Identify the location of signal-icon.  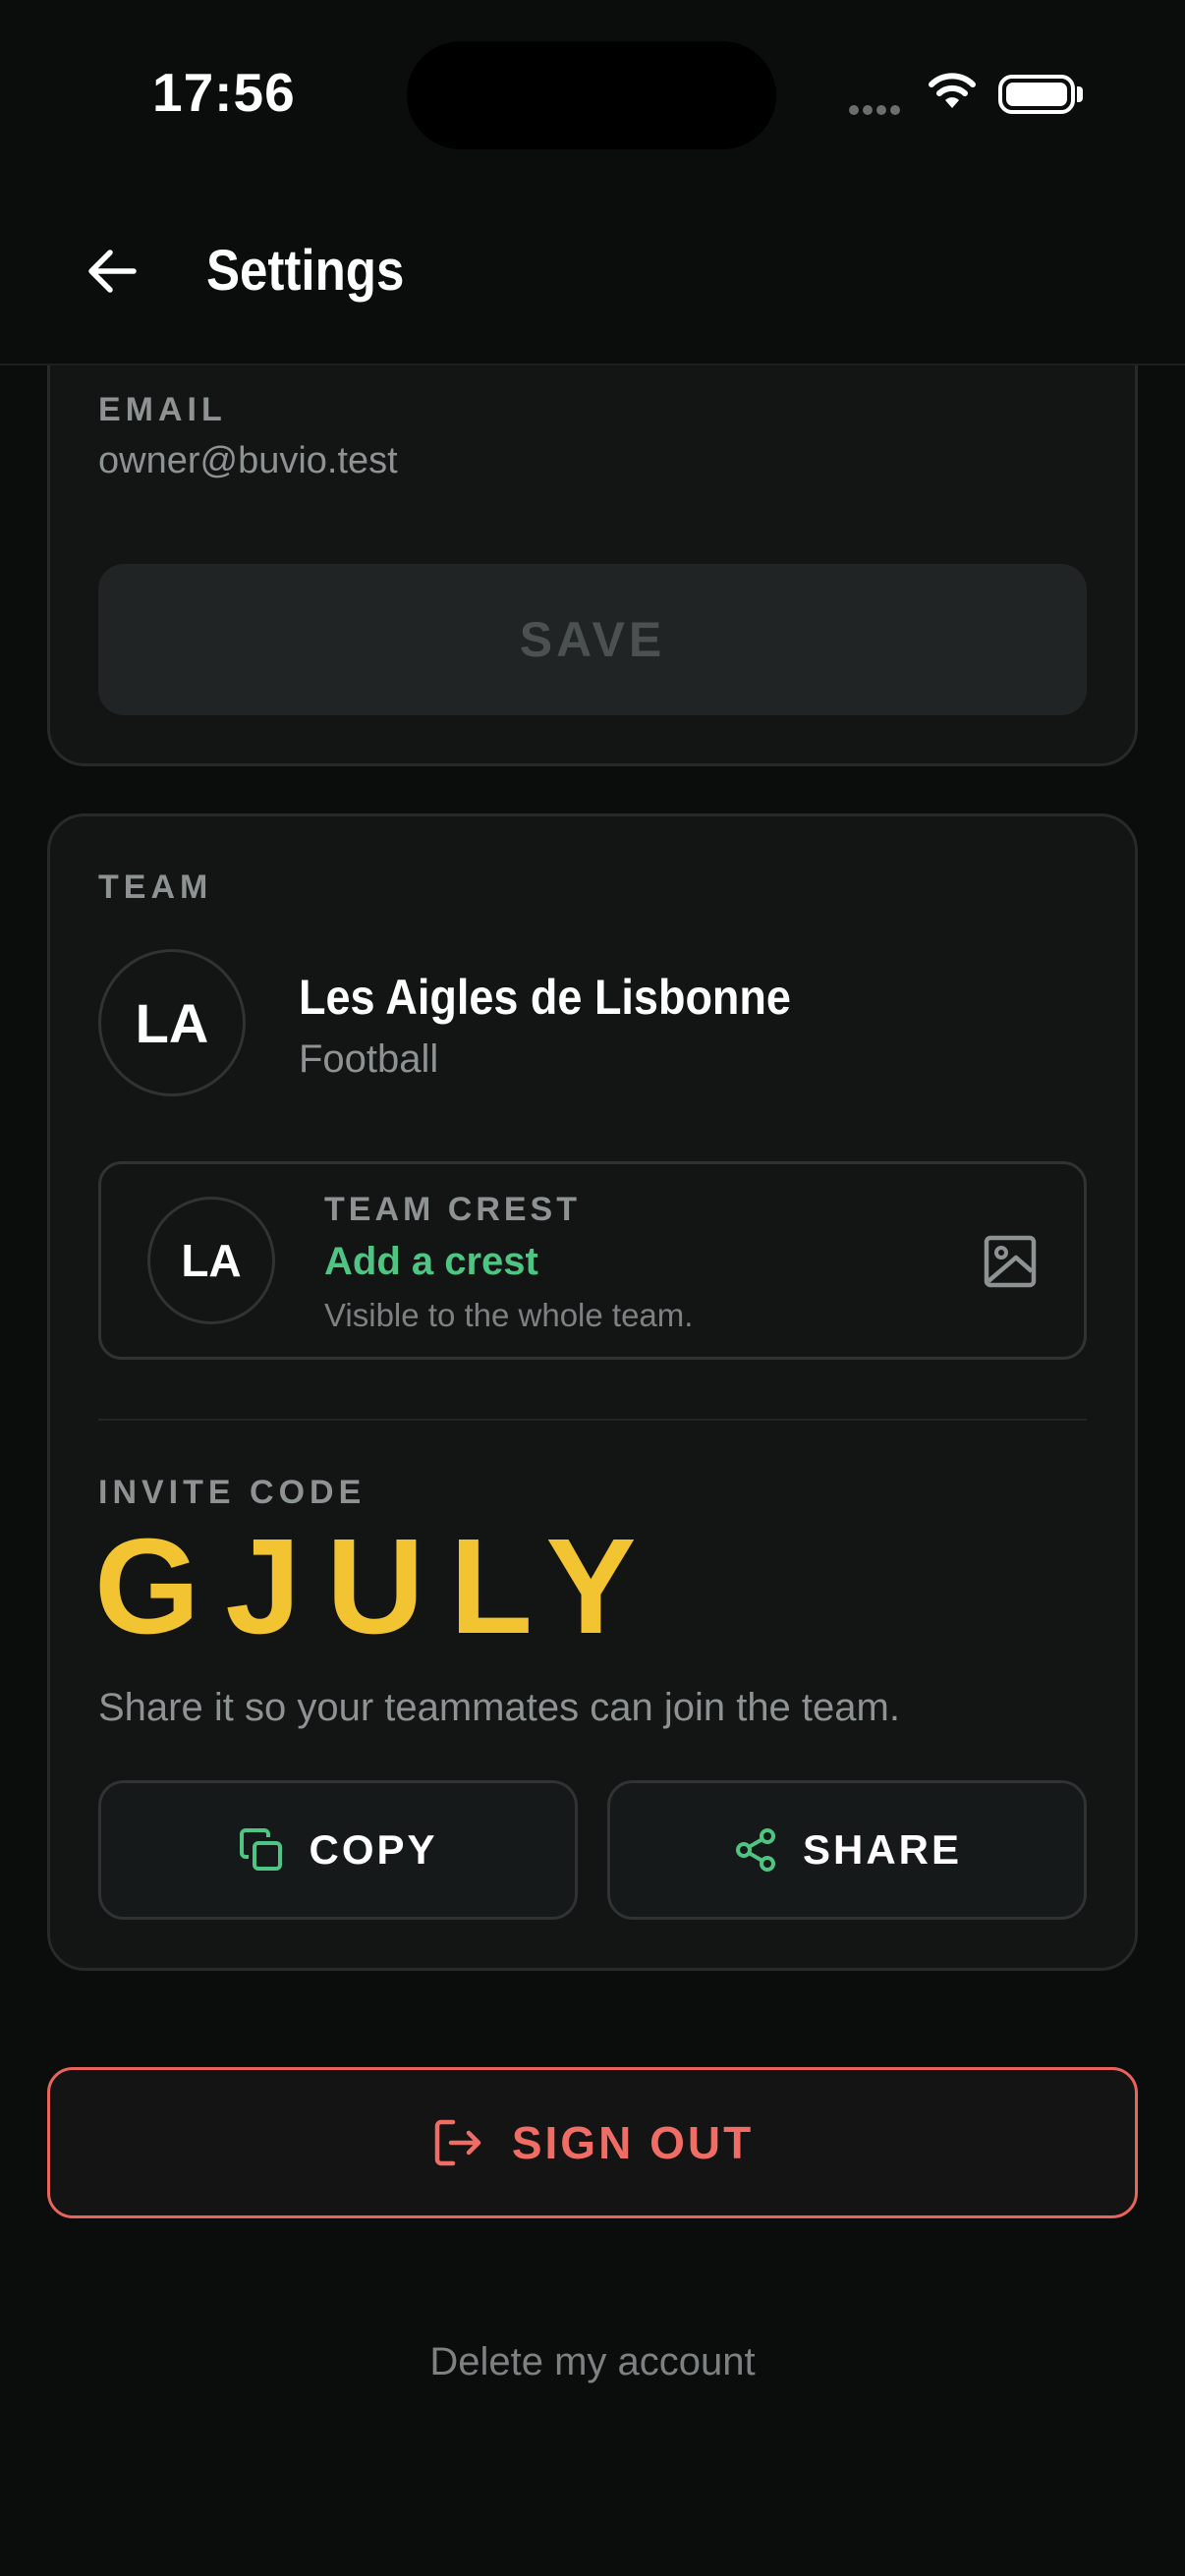
(877, 111).